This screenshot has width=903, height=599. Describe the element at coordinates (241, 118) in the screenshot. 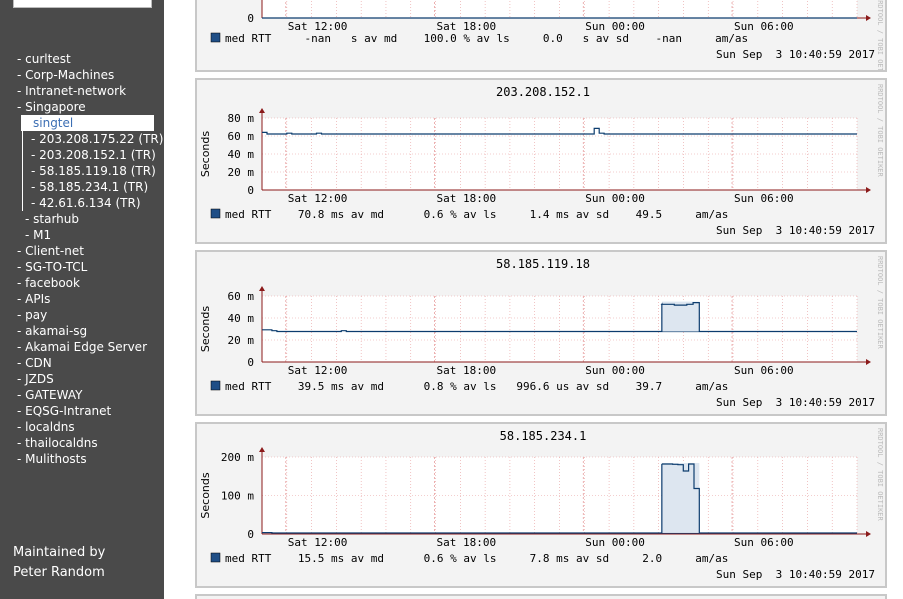

I see `y-tick-label: 80 m` at that location.